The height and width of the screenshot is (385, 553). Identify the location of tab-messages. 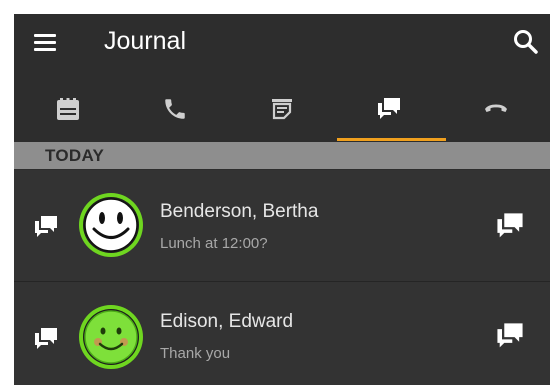
(388, 109).